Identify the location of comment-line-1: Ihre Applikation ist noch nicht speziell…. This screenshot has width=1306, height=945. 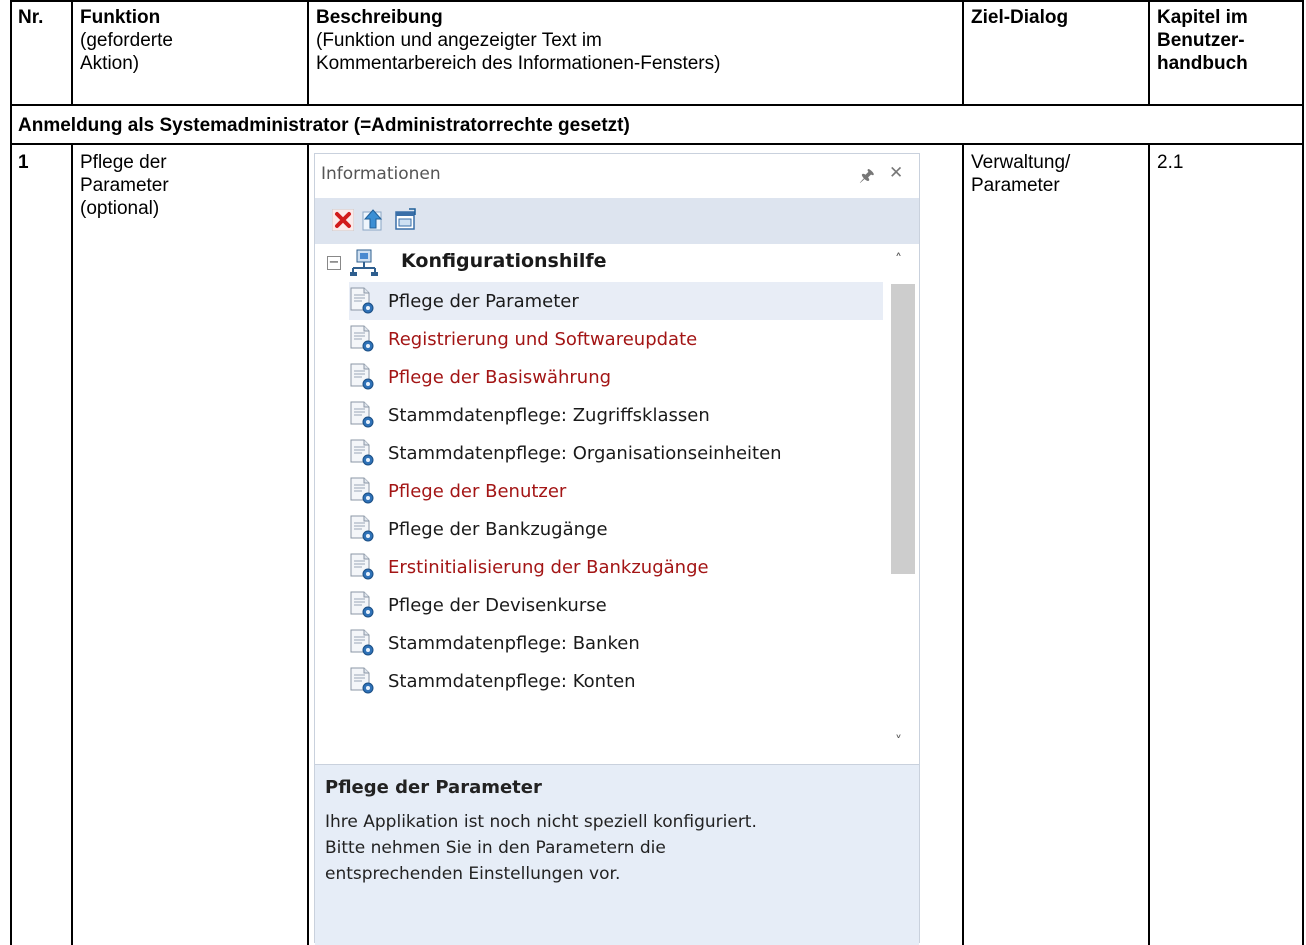
(541, 822).